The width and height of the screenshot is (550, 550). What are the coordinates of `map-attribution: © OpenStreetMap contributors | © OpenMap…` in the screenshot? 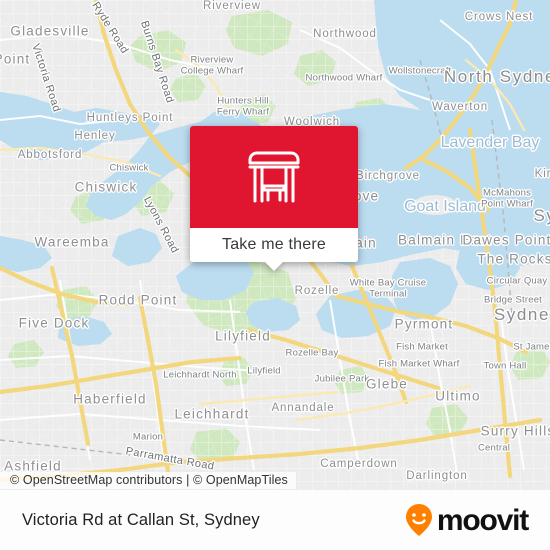 It's located at (275, 480).